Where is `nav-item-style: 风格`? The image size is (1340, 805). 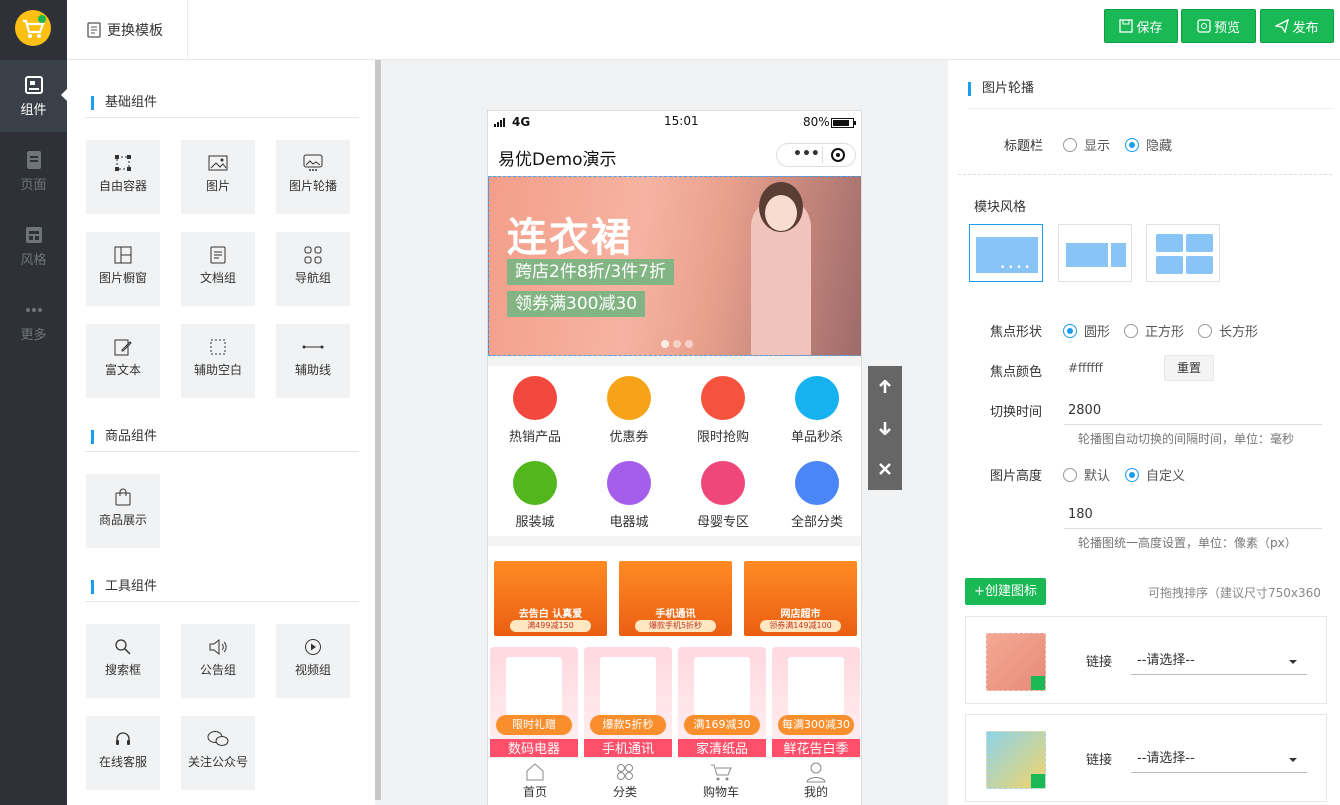 nav-item-style: 风格 is located at coordinates (33, 246).